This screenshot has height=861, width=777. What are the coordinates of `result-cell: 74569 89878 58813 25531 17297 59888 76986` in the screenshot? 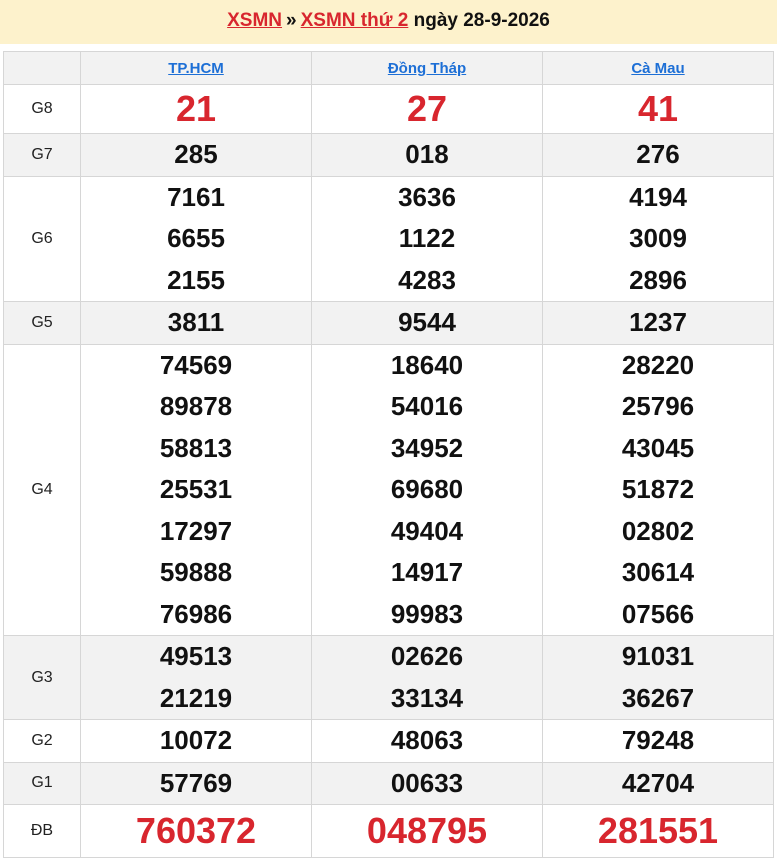 It's located at (196, 489).